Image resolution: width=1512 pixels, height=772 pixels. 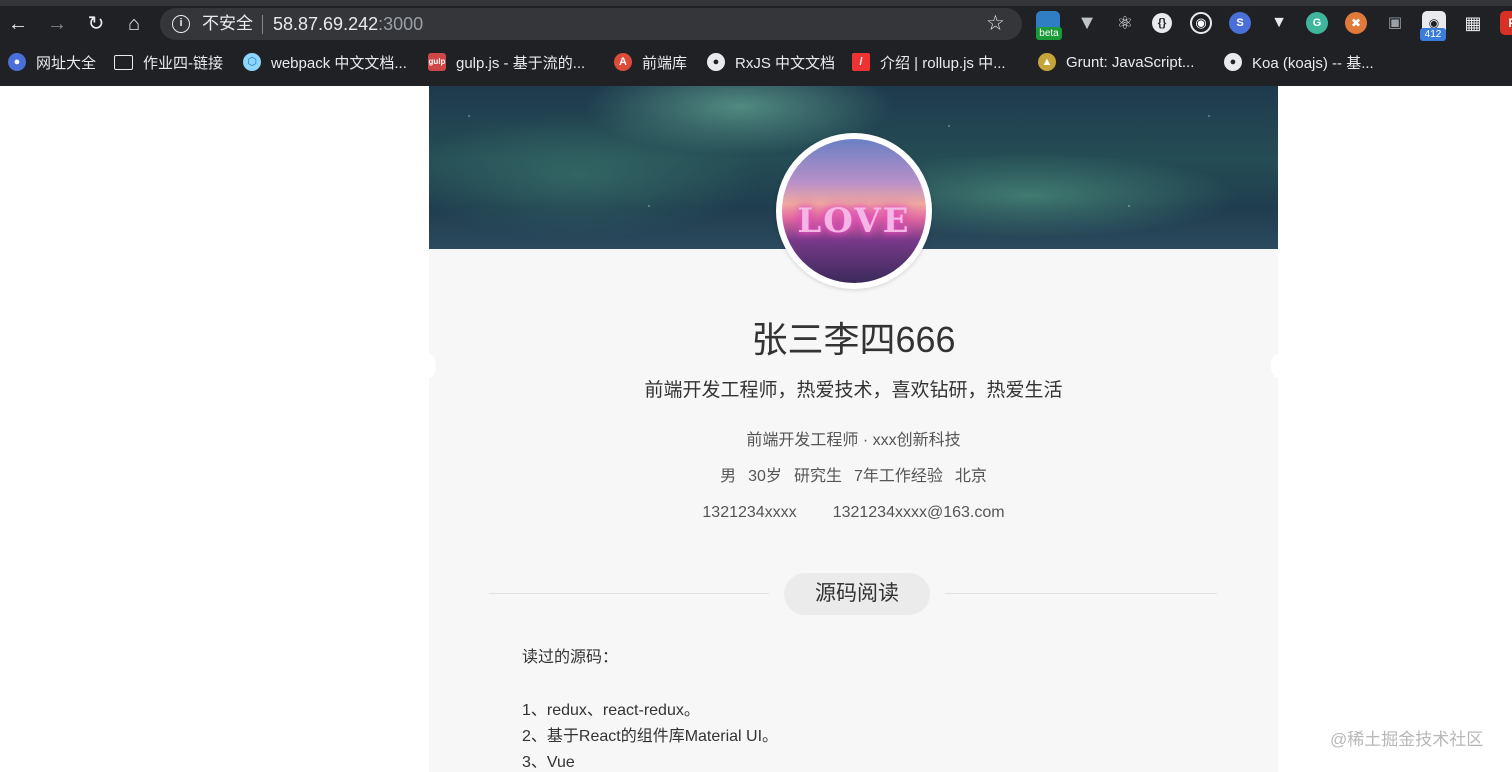 I want to click on section-title: 源码阅读, so click(x=857, y=594).